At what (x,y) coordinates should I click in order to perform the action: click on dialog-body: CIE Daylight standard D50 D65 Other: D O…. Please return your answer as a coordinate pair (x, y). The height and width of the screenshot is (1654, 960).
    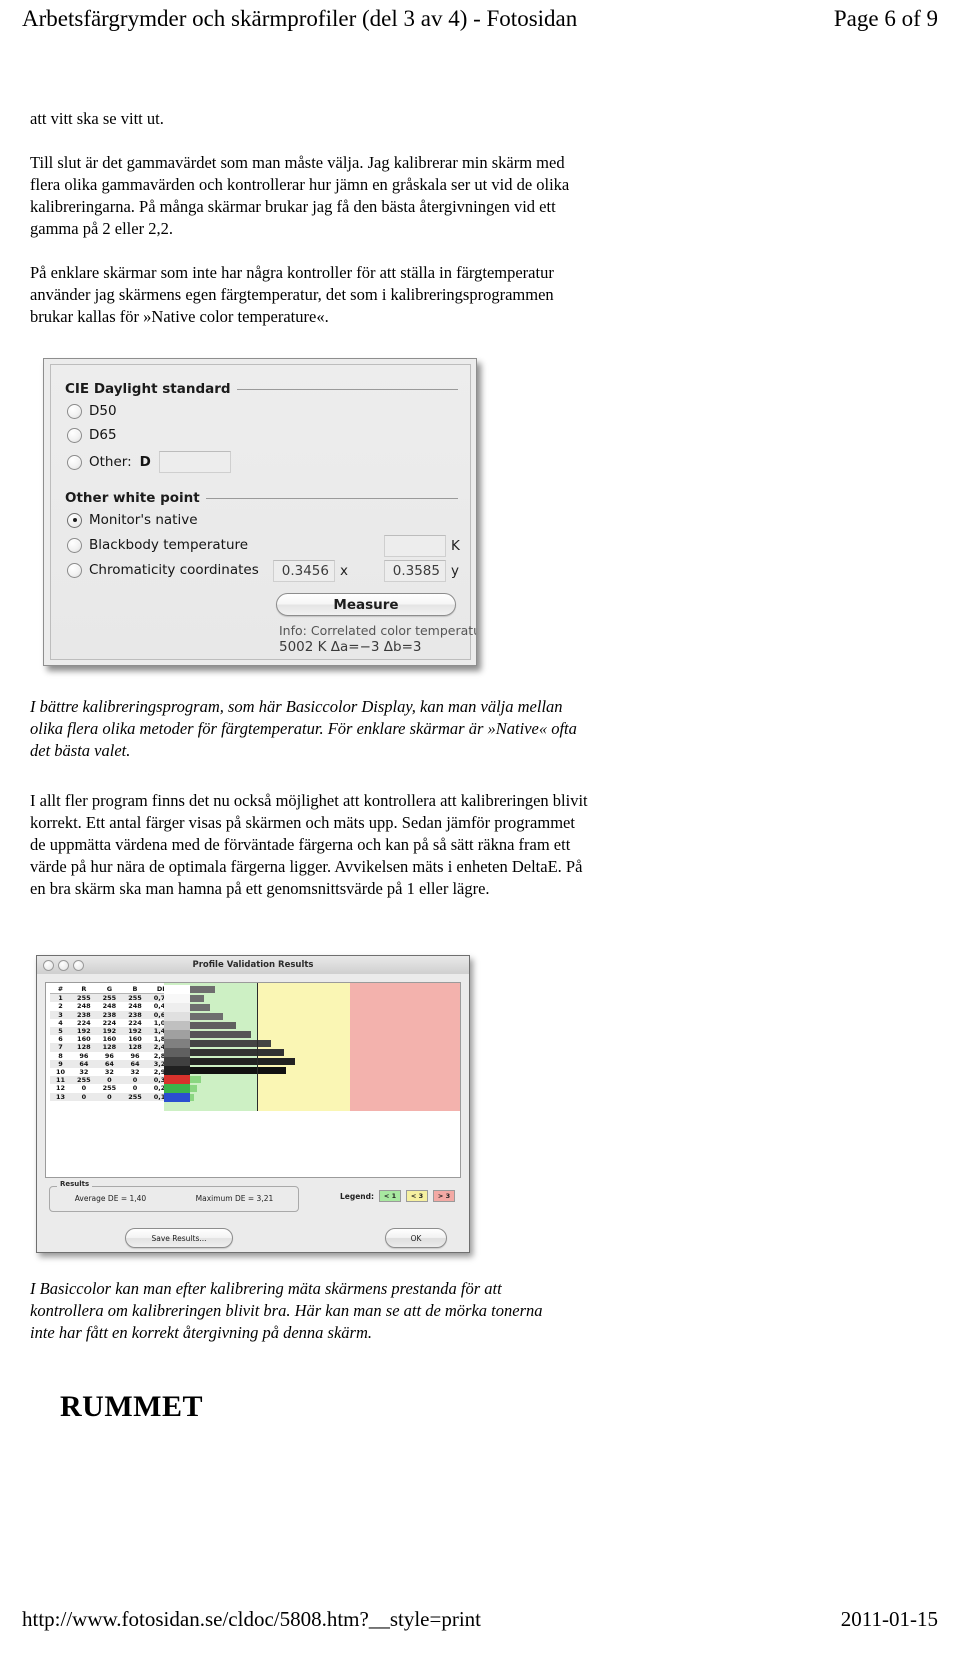
    Looking at the image, I should click on (263, 512).